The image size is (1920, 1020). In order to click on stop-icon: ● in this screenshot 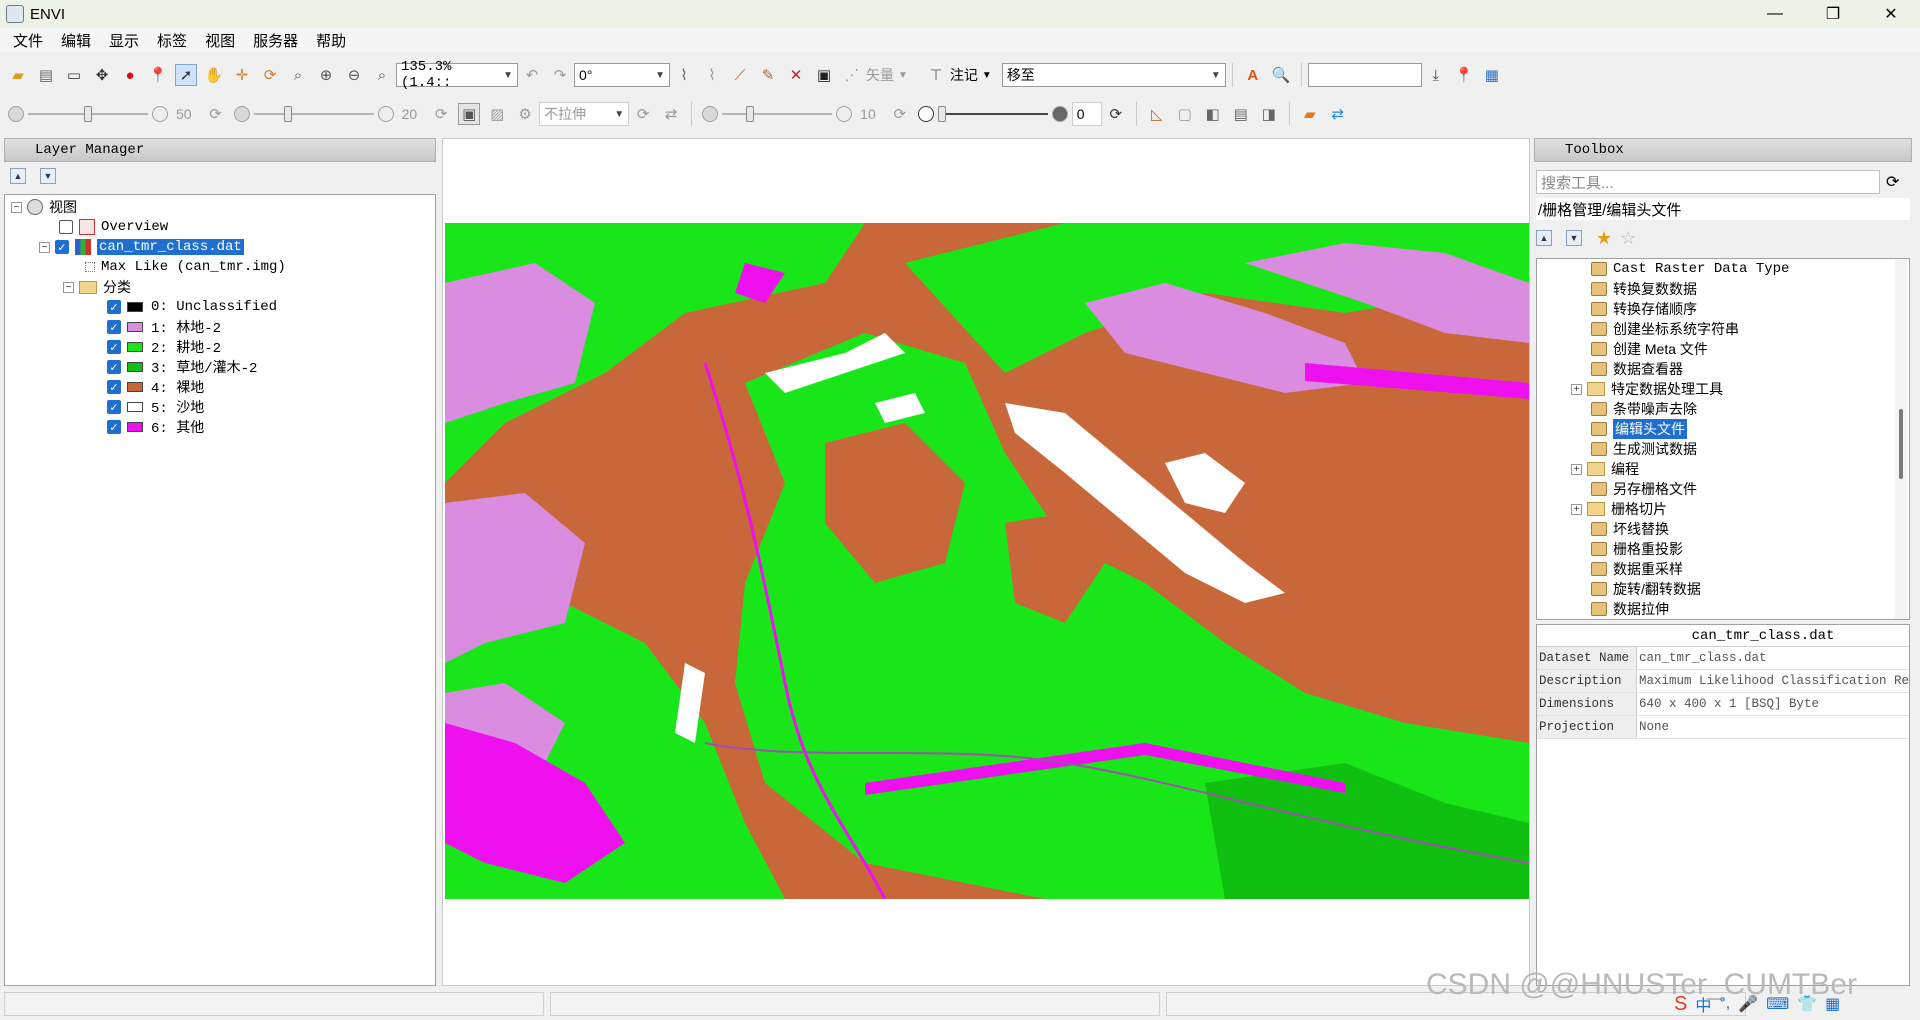, I will do `click(130, 75)`.